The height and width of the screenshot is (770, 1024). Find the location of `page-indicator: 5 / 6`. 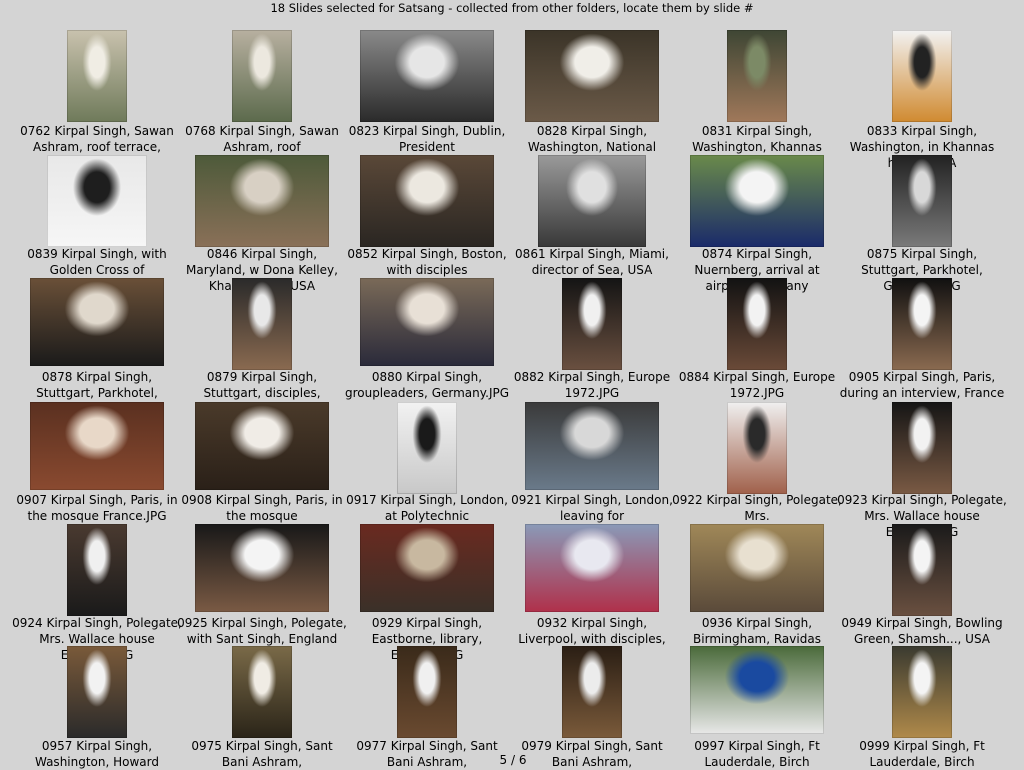

page-indicator: 5 / 6 is located at coordinates (513, 760).